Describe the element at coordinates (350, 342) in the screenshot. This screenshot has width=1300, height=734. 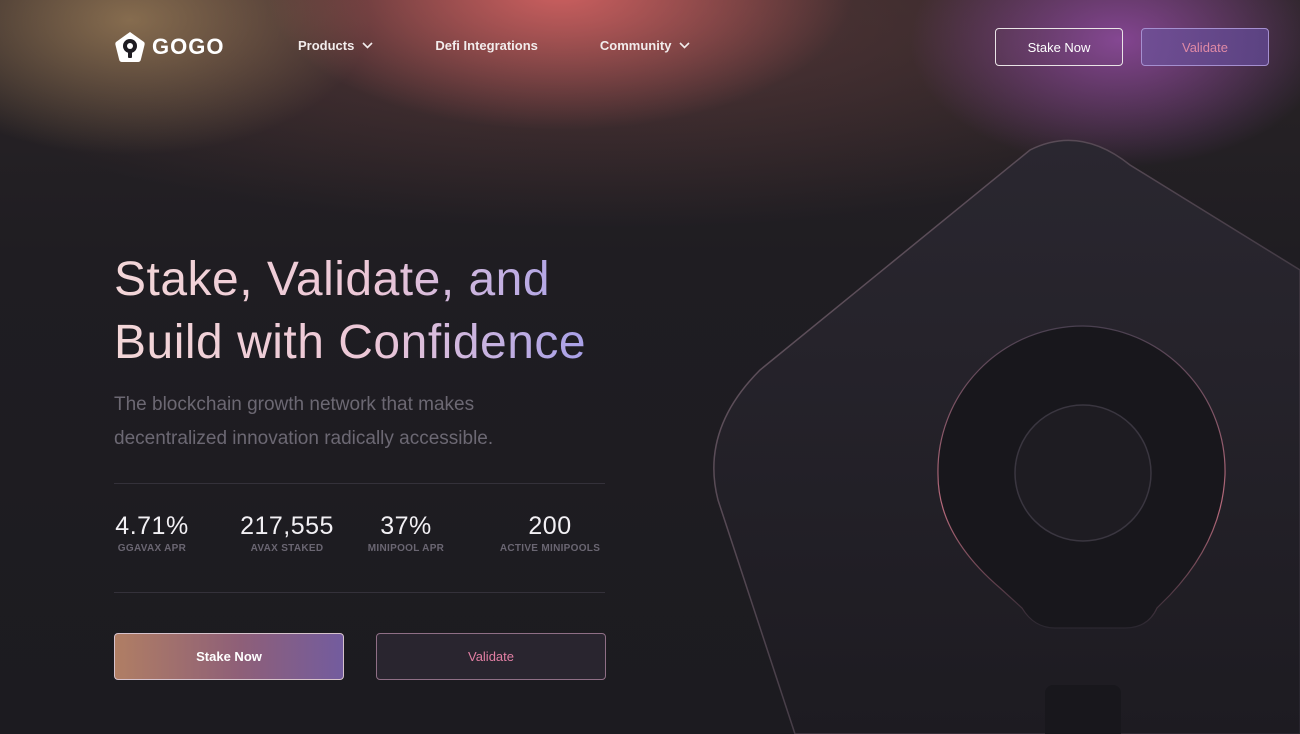
I see `headline-line: Build with Confidence` at that location.